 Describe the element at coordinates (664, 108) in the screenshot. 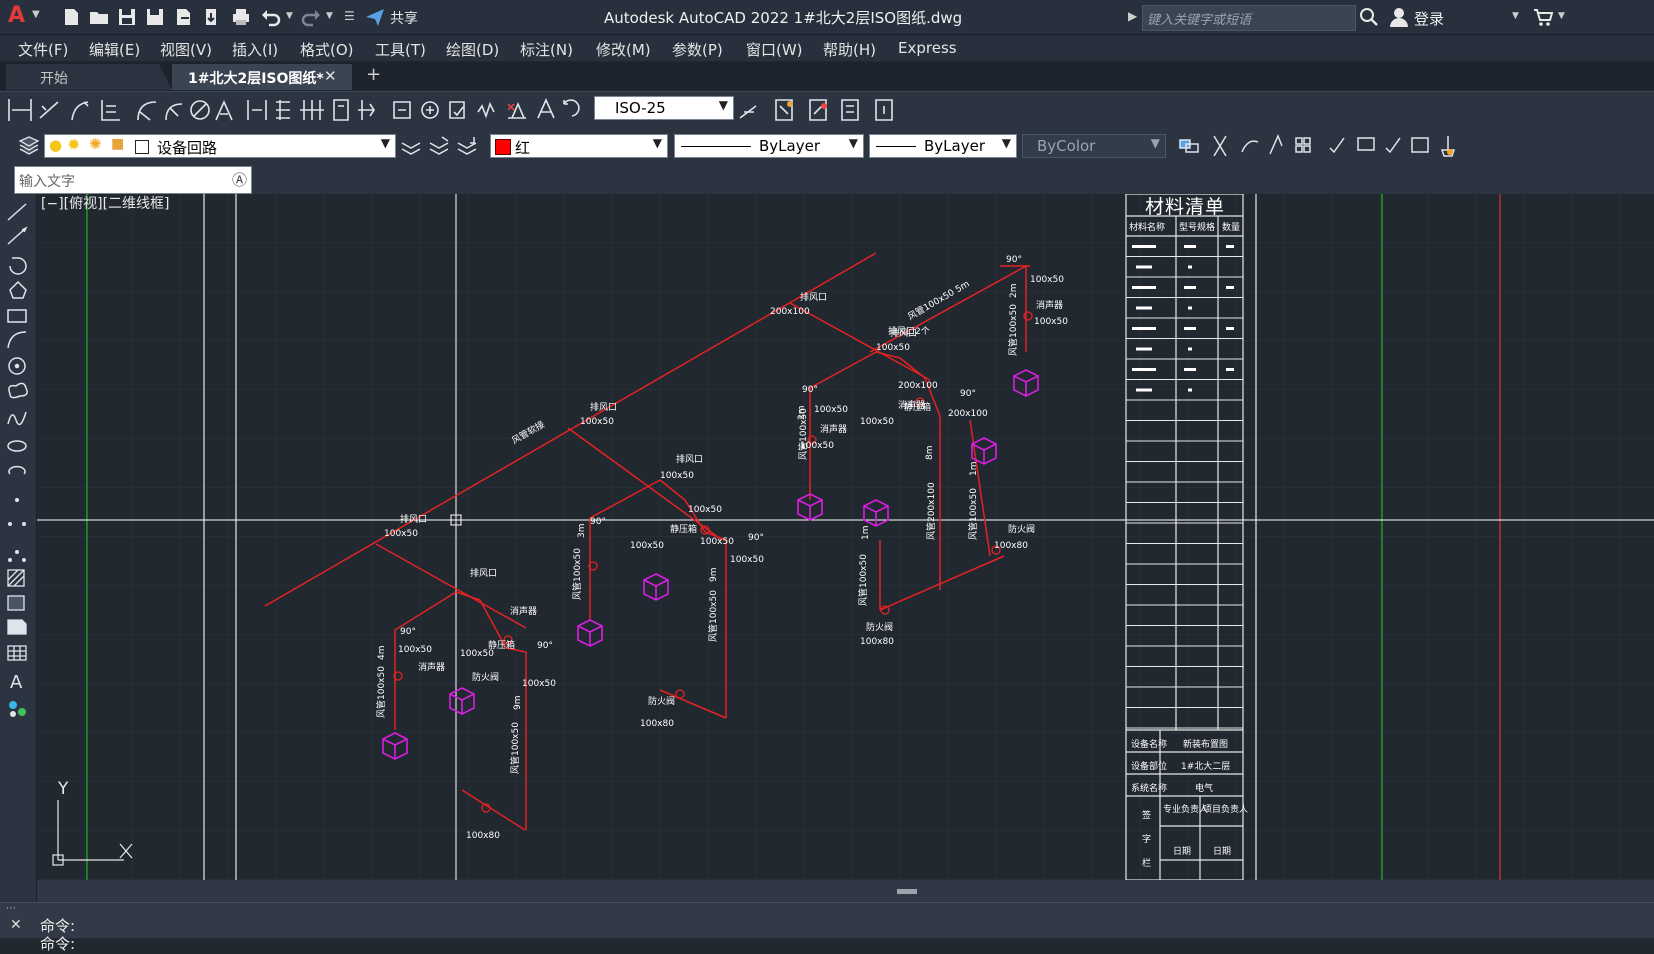

I see `dim-style-select: ISO-25 ▼` at that location.